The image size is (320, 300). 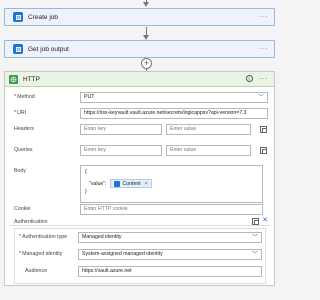 What do you see at coordinates (22, 209) in the screenshot?
I see `cookie-label: Cookie` at bounding box center [22, 209].